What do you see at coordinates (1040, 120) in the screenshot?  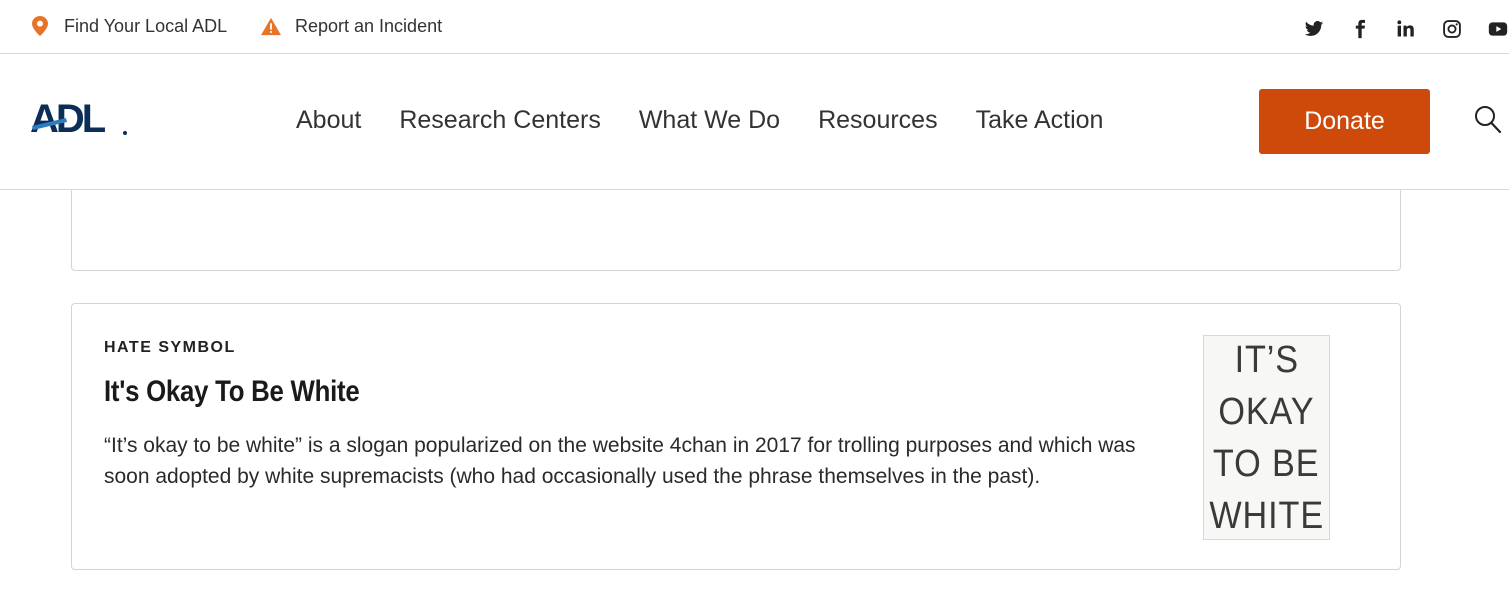 I see `nav-item-take-action: Take Action` at bounding box center [1040, 120].